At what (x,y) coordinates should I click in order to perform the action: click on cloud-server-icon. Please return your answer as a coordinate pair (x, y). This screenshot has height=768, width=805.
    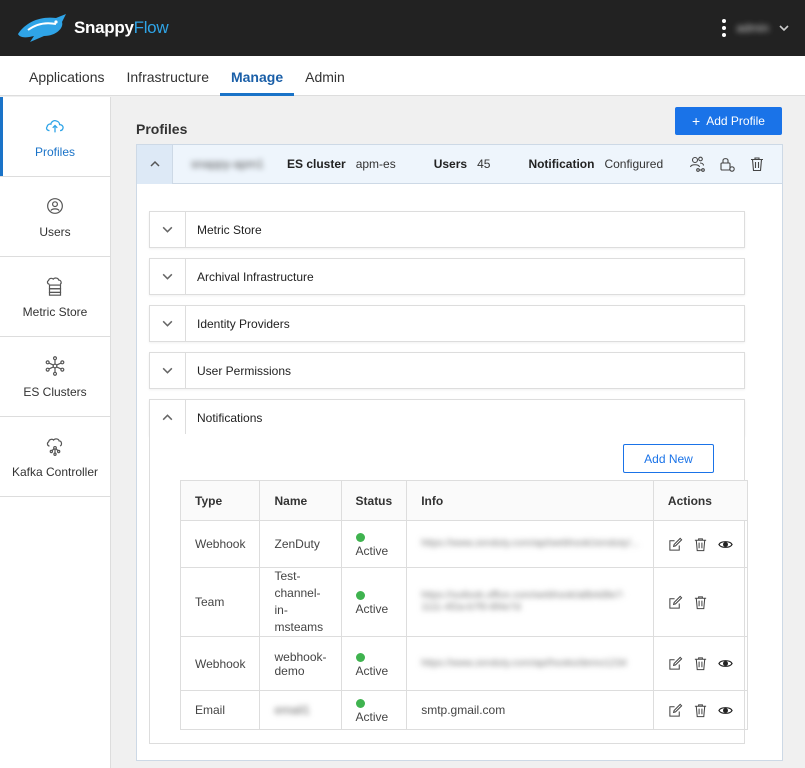
    Looking at the image, I should click on (54, 286).